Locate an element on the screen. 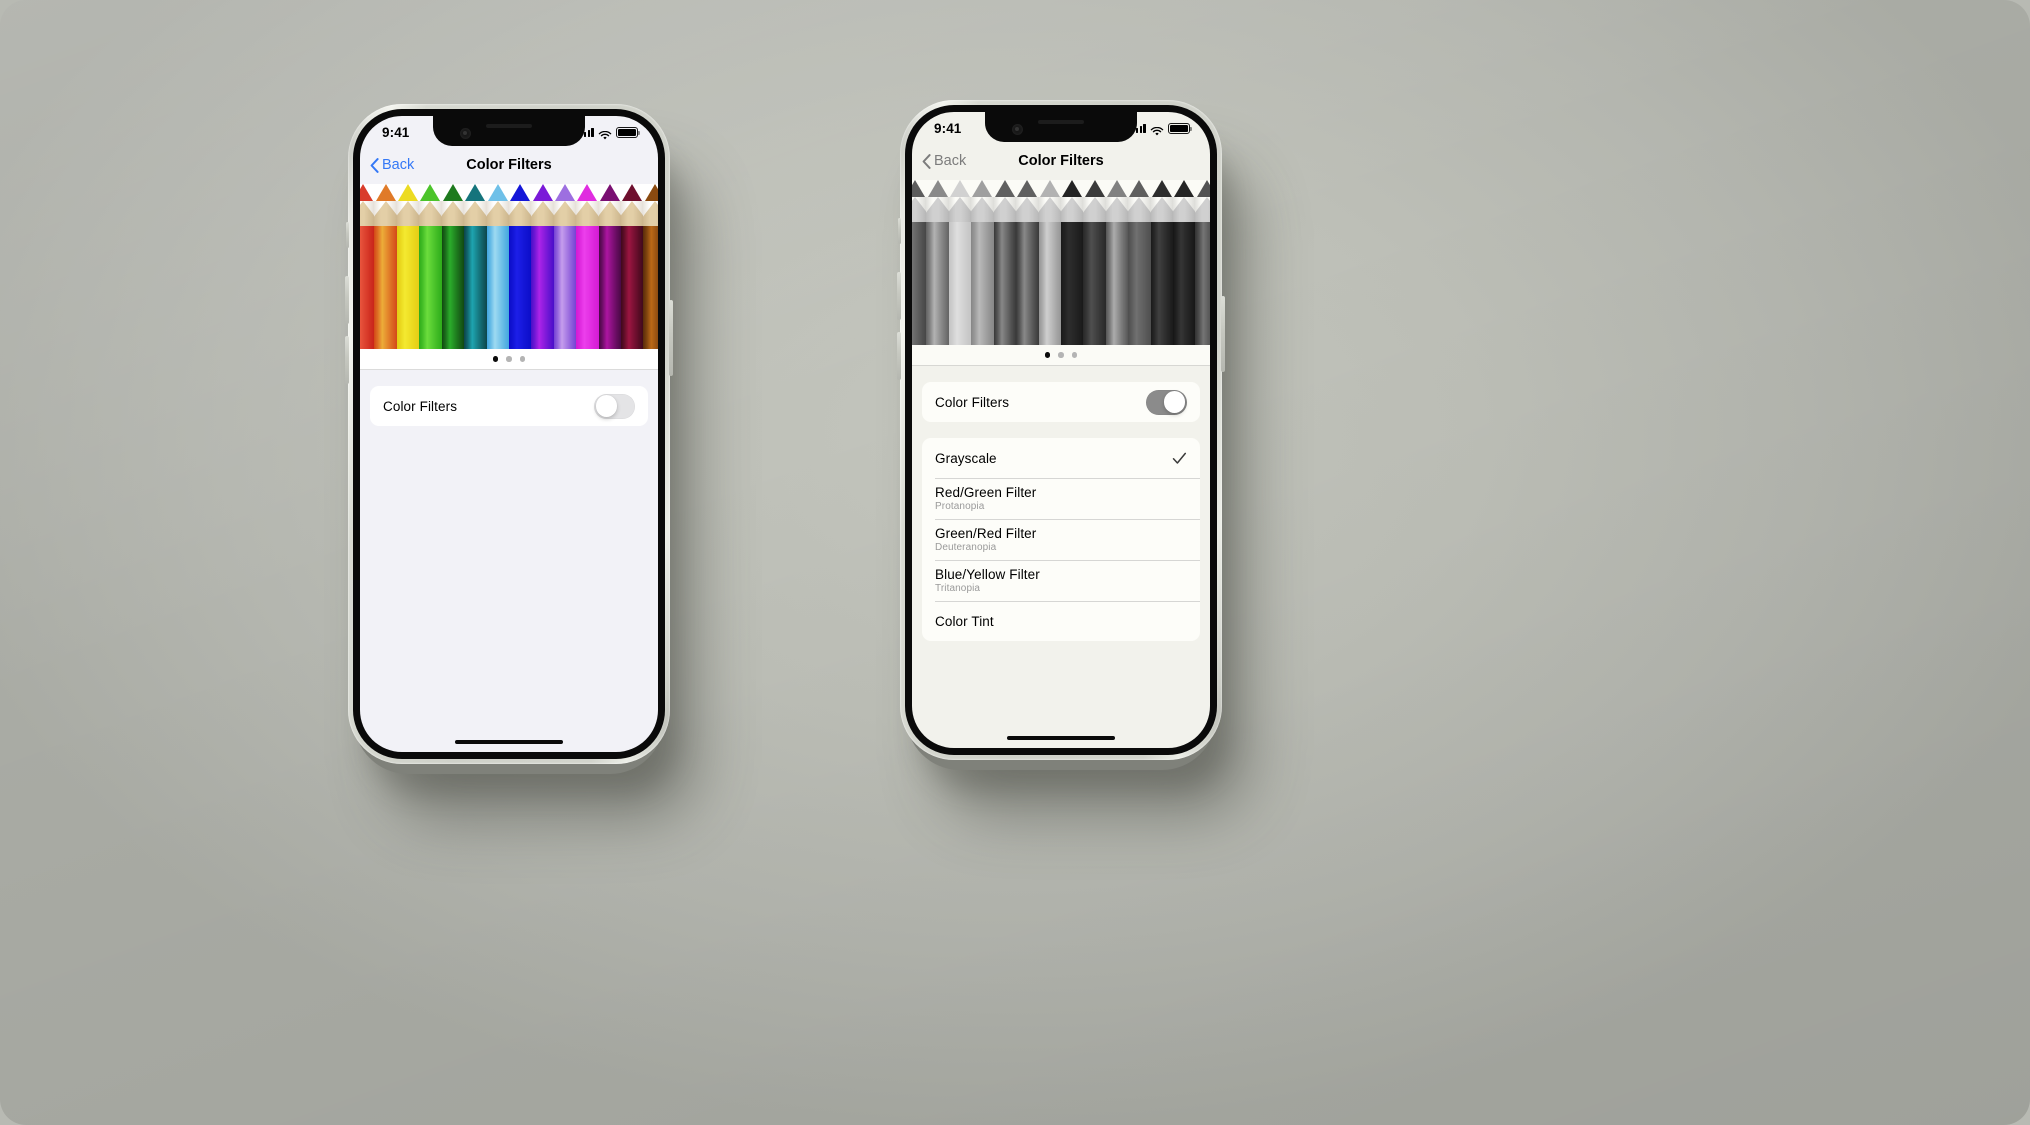  nav-bar-left: Back Color Filters is located at coordinates (509, 165).